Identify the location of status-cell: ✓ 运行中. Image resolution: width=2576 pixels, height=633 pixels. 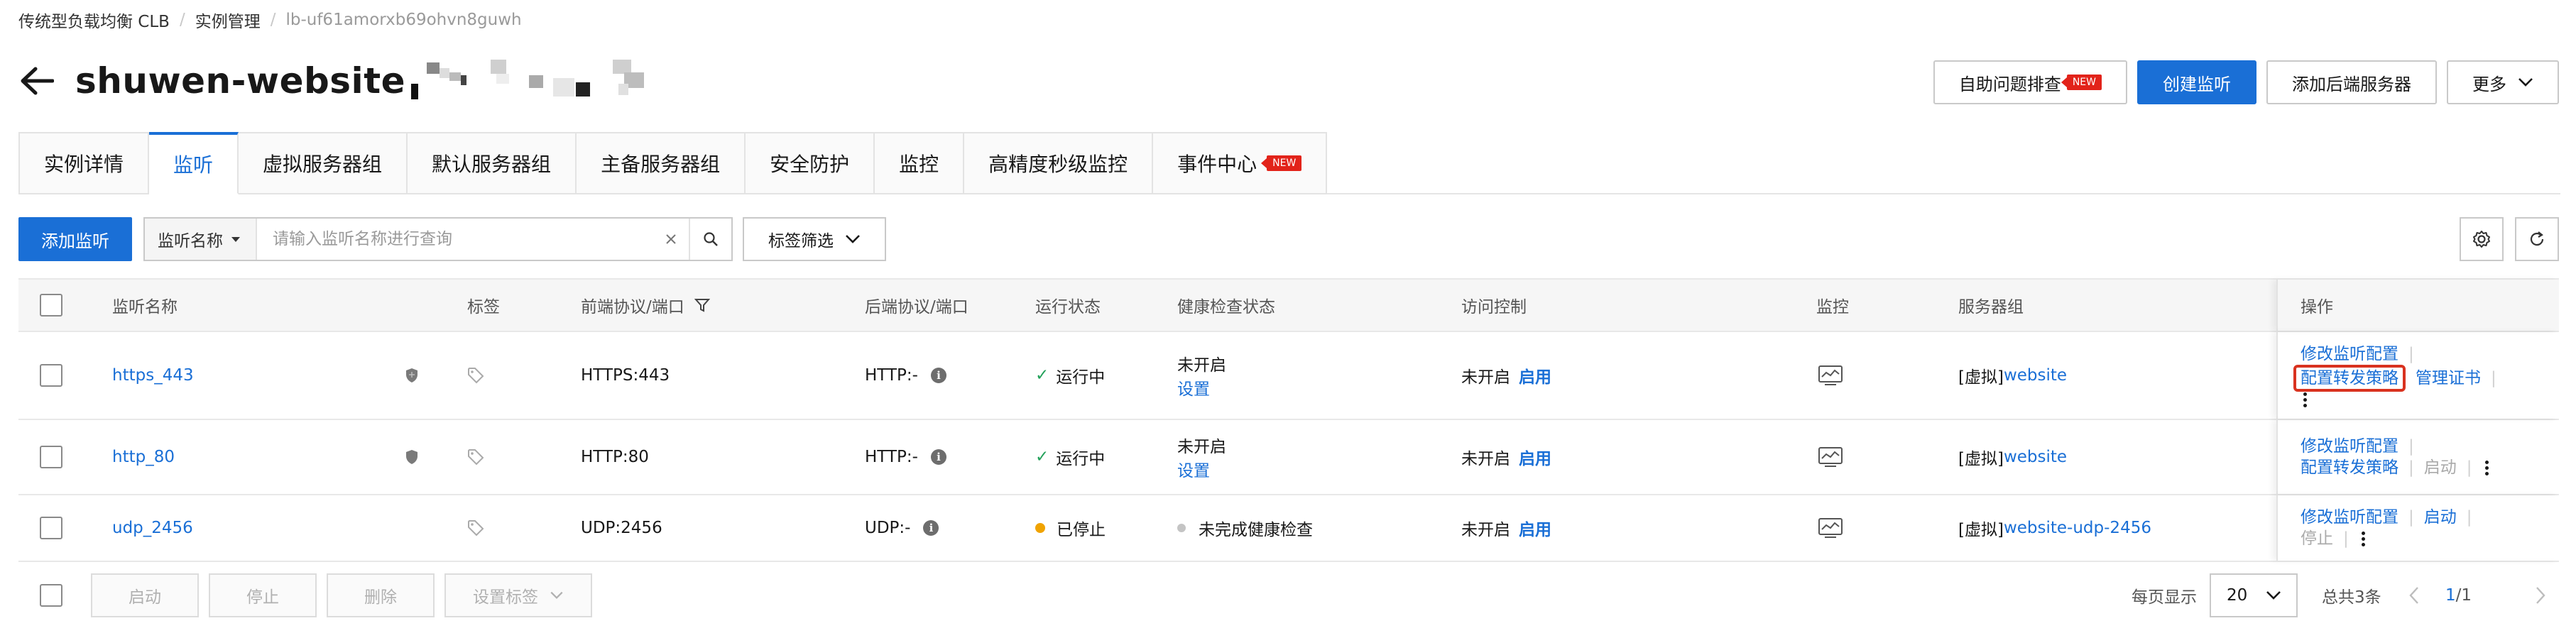
(1070, 375).